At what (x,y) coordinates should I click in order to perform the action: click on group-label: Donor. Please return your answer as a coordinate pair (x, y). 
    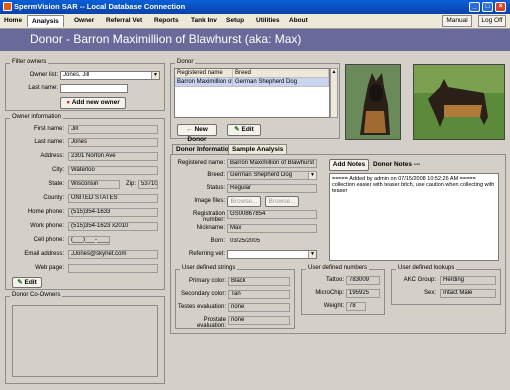
    Looking at the image, I should click on (185, 62).